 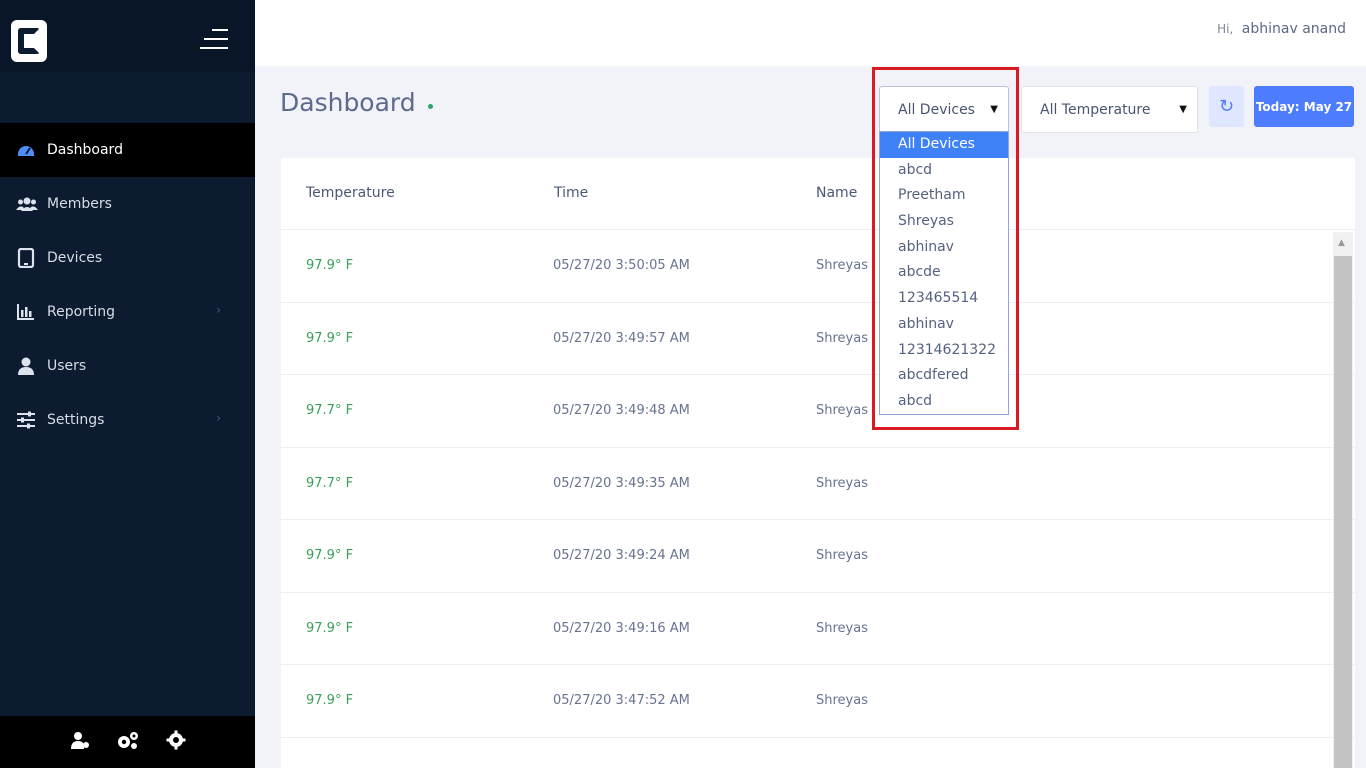 I want to click on table-row: 97.9° F 05/27/20 3:49:24 AM Shreyas, so click(x=818, y=556).